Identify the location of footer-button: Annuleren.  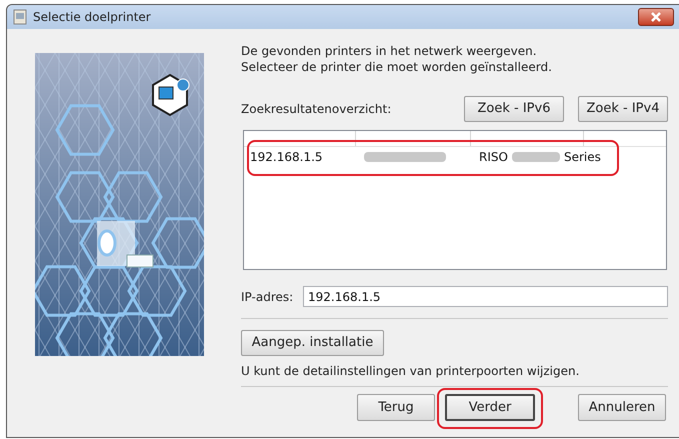
(622, 408).